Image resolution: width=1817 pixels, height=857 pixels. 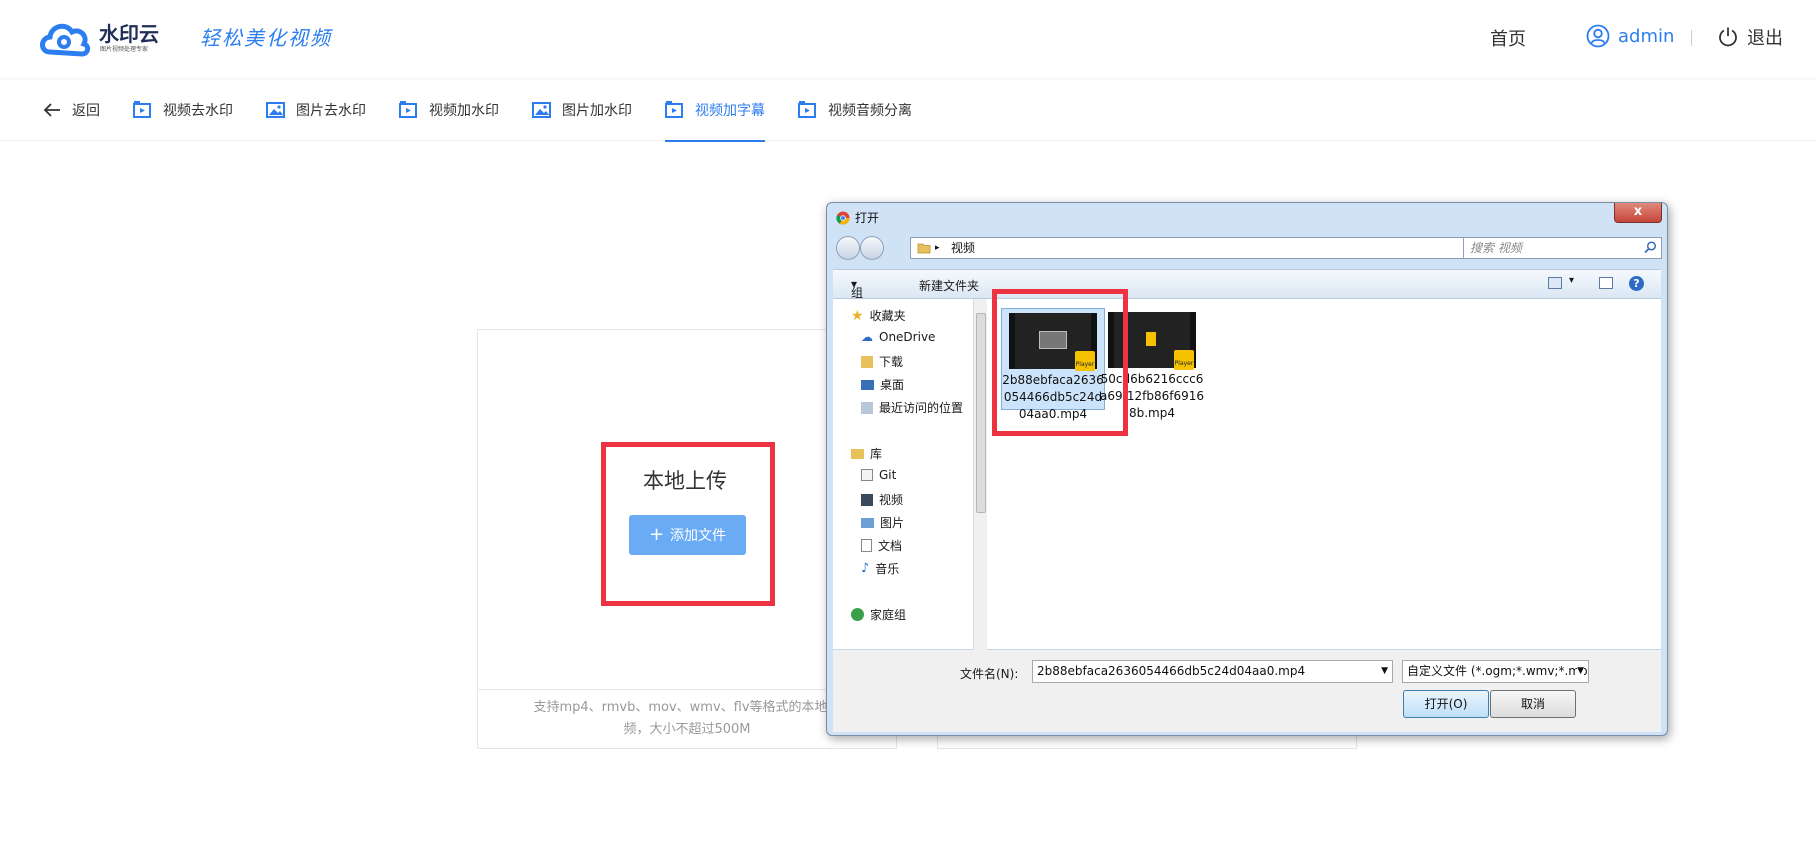 What do you see at coordinates (848, 248) in the screenshot?
I see `back-nav-button` at bounding box center [848, 248].